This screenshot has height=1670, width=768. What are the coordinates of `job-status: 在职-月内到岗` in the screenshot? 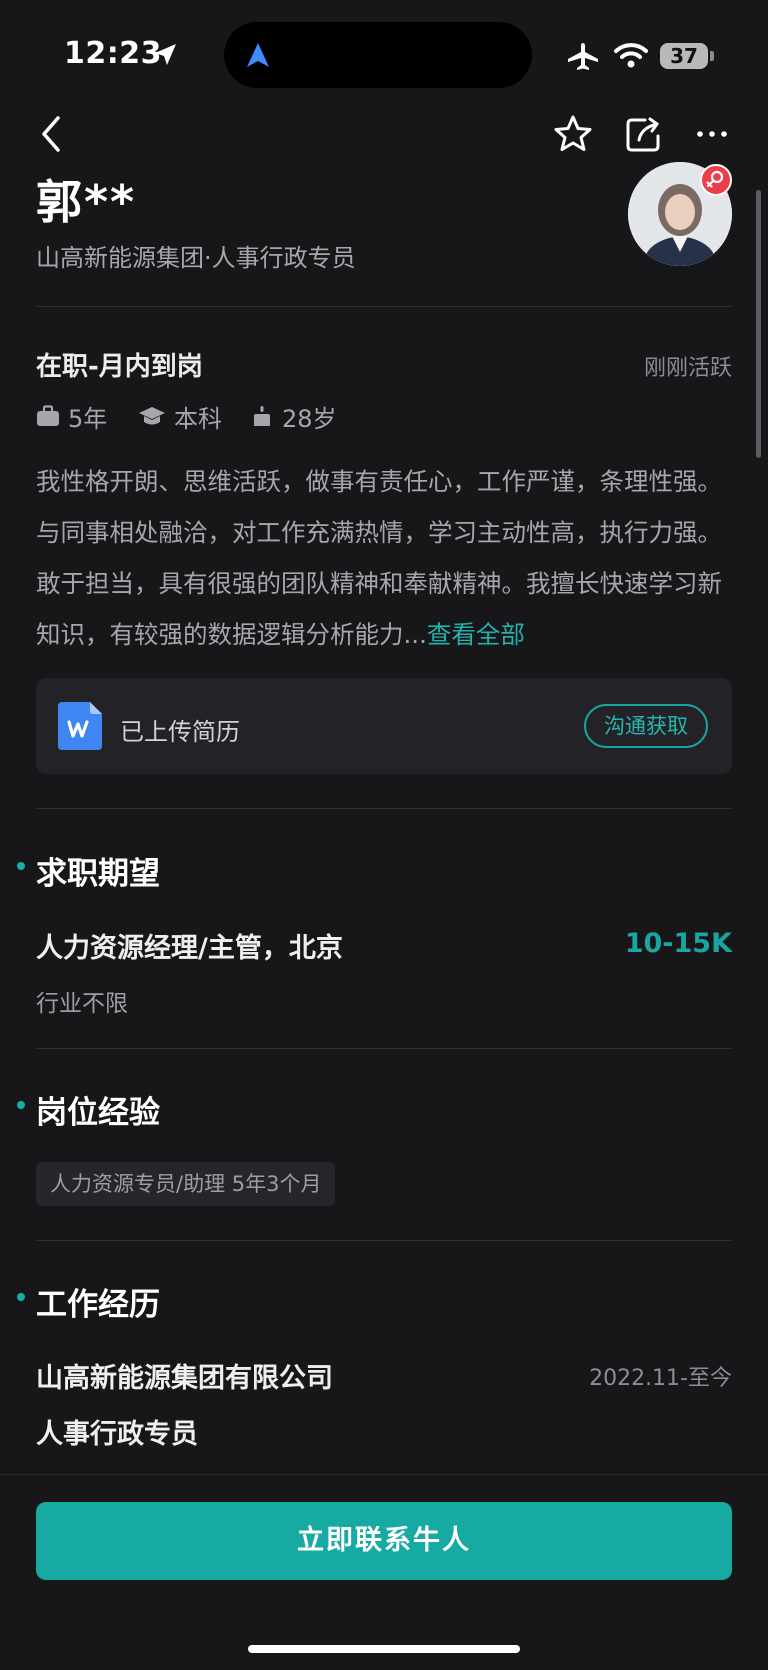 It's located at (119, 367).